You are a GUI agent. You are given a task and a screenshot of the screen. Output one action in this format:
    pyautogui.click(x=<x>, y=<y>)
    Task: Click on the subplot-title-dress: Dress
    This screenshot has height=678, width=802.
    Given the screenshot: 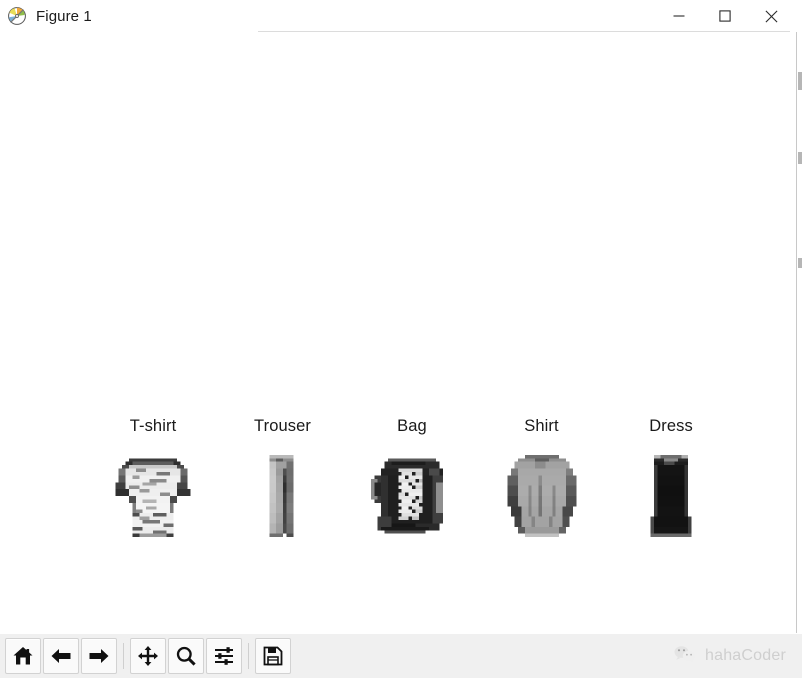 What is the action you would take?
    pyautogui.click(x=671, y=426)
    